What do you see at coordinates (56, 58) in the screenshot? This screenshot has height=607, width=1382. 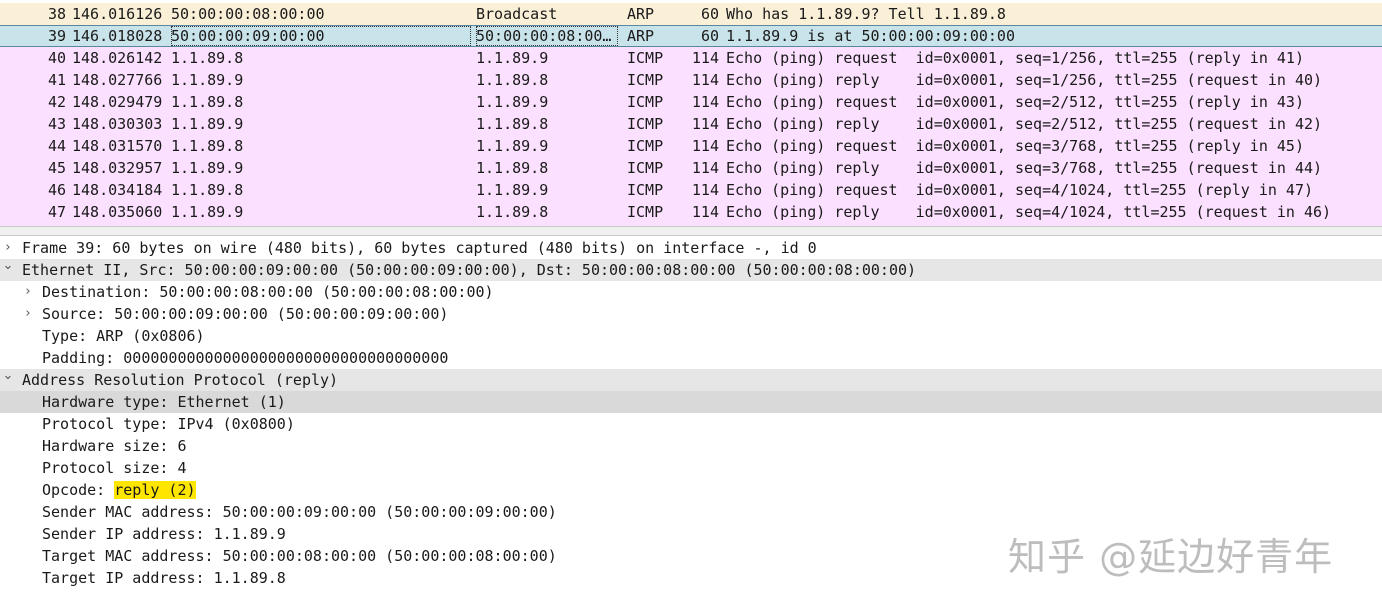 I see `packet-number: 40` at bounding box center [56, 58].